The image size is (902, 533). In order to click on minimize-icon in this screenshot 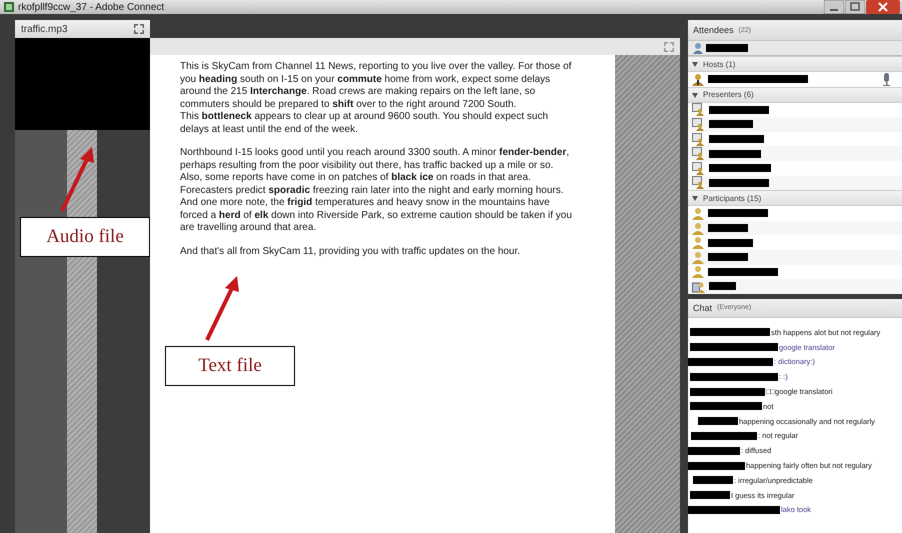, I will do `click(834, 7)`.